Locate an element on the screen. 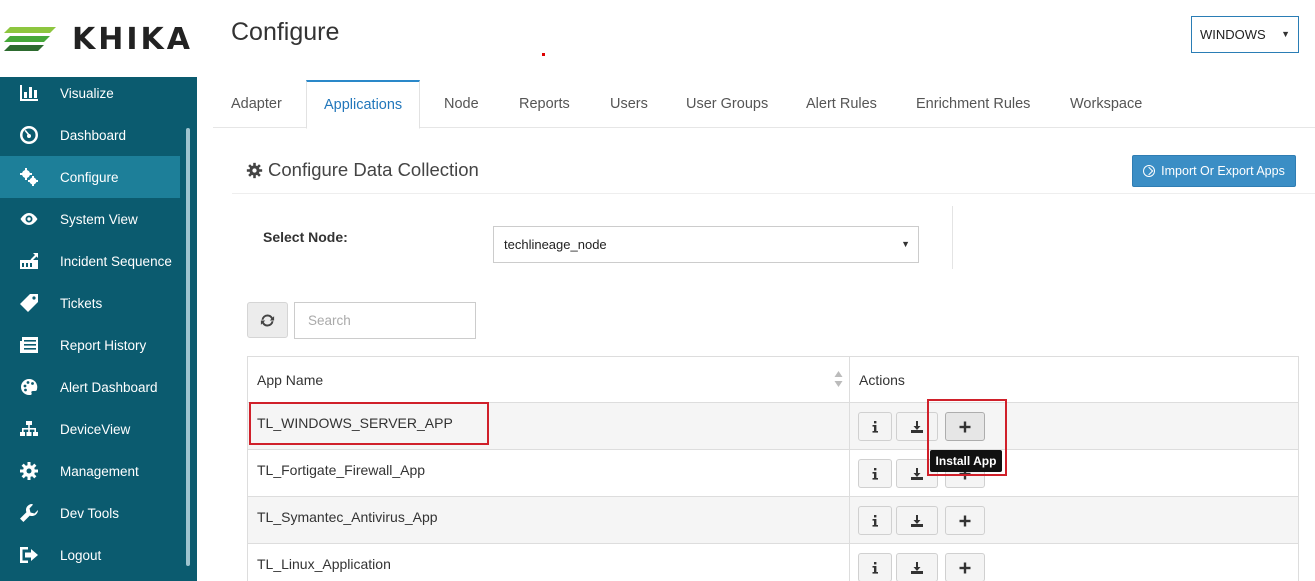 This screenshot has height=581, width=1315. column-header-app-name: App Name is located at coordinates (549, 379).